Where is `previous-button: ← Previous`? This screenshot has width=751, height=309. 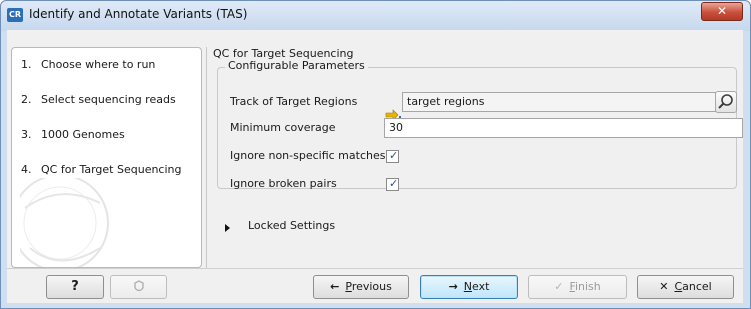
previous-button: ← Previous is located at coordinates (361, 287).